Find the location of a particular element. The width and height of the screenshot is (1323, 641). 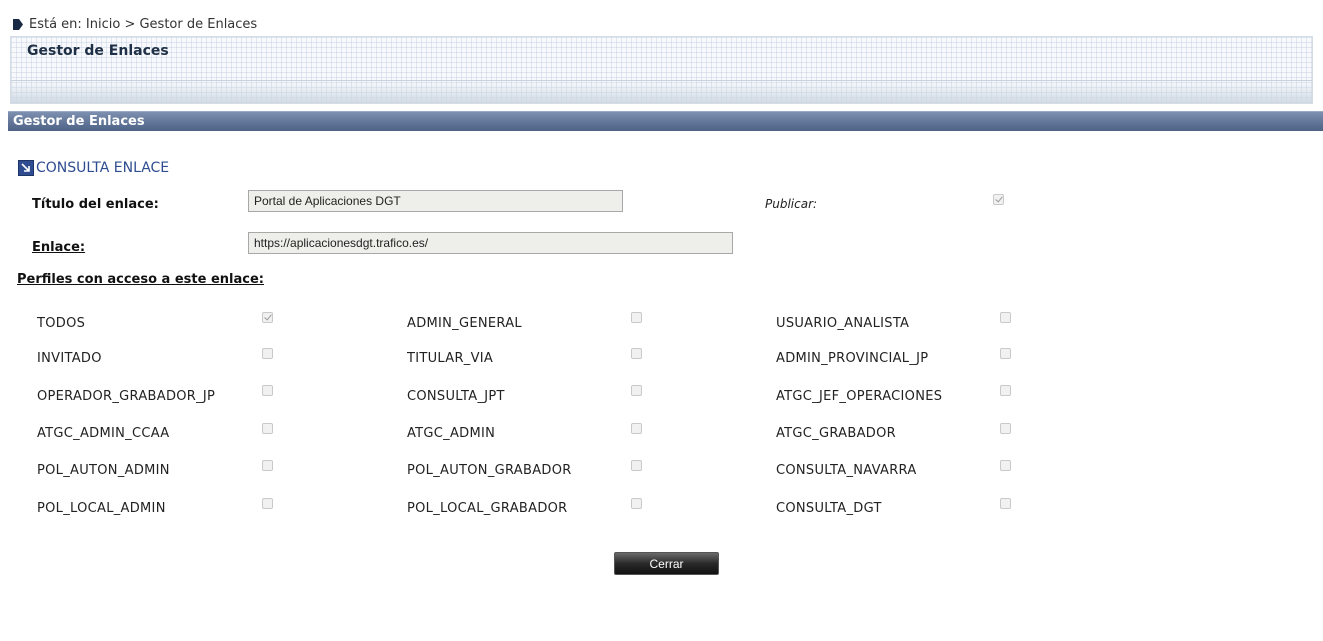

form-heading: CONSULTA ENLACE is located at coordinates (93, 168).